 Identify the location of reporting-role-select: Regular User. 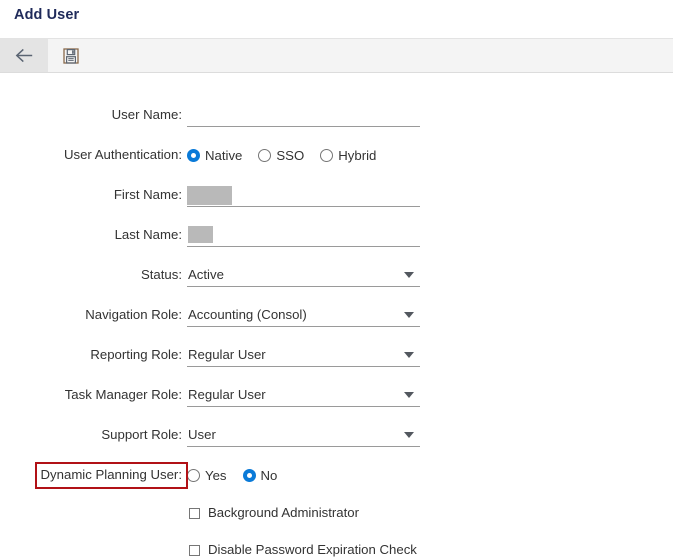
(303, 355).